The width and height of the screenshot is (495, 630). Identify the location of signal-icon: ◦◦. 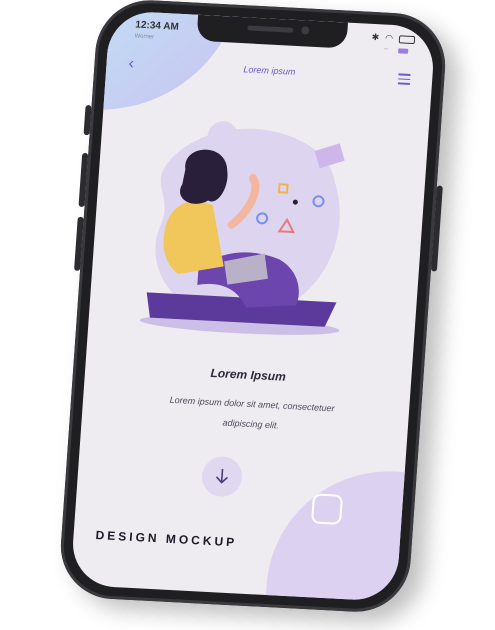
(386, 49).